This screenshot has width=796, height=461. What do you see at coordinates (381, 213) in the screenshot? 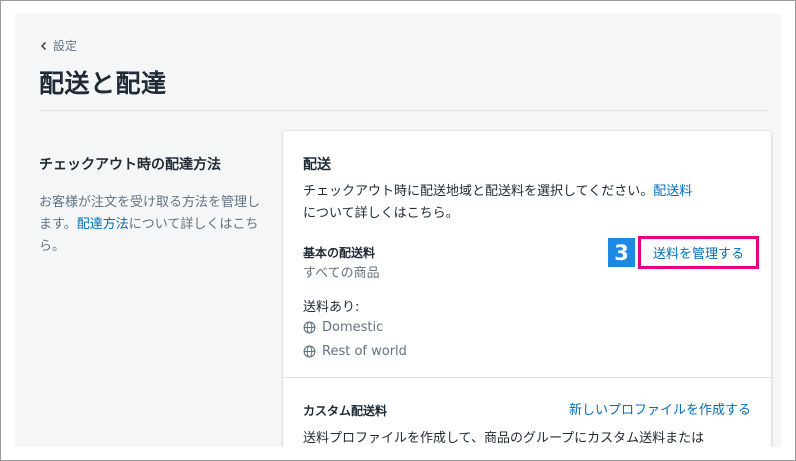
I see `card-desc-text-end: について詳しくはこちら。` at bounding box center [381, 213].